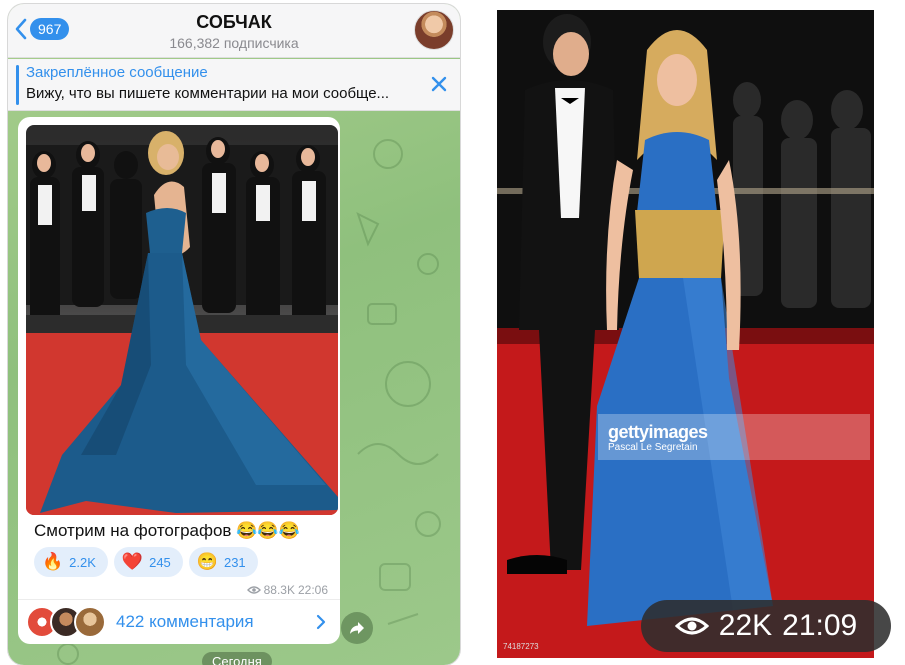 The height and width of the screenshot is (665, 905). I want to click on post-meta: 88.3K 22:06, so click(287, 590).